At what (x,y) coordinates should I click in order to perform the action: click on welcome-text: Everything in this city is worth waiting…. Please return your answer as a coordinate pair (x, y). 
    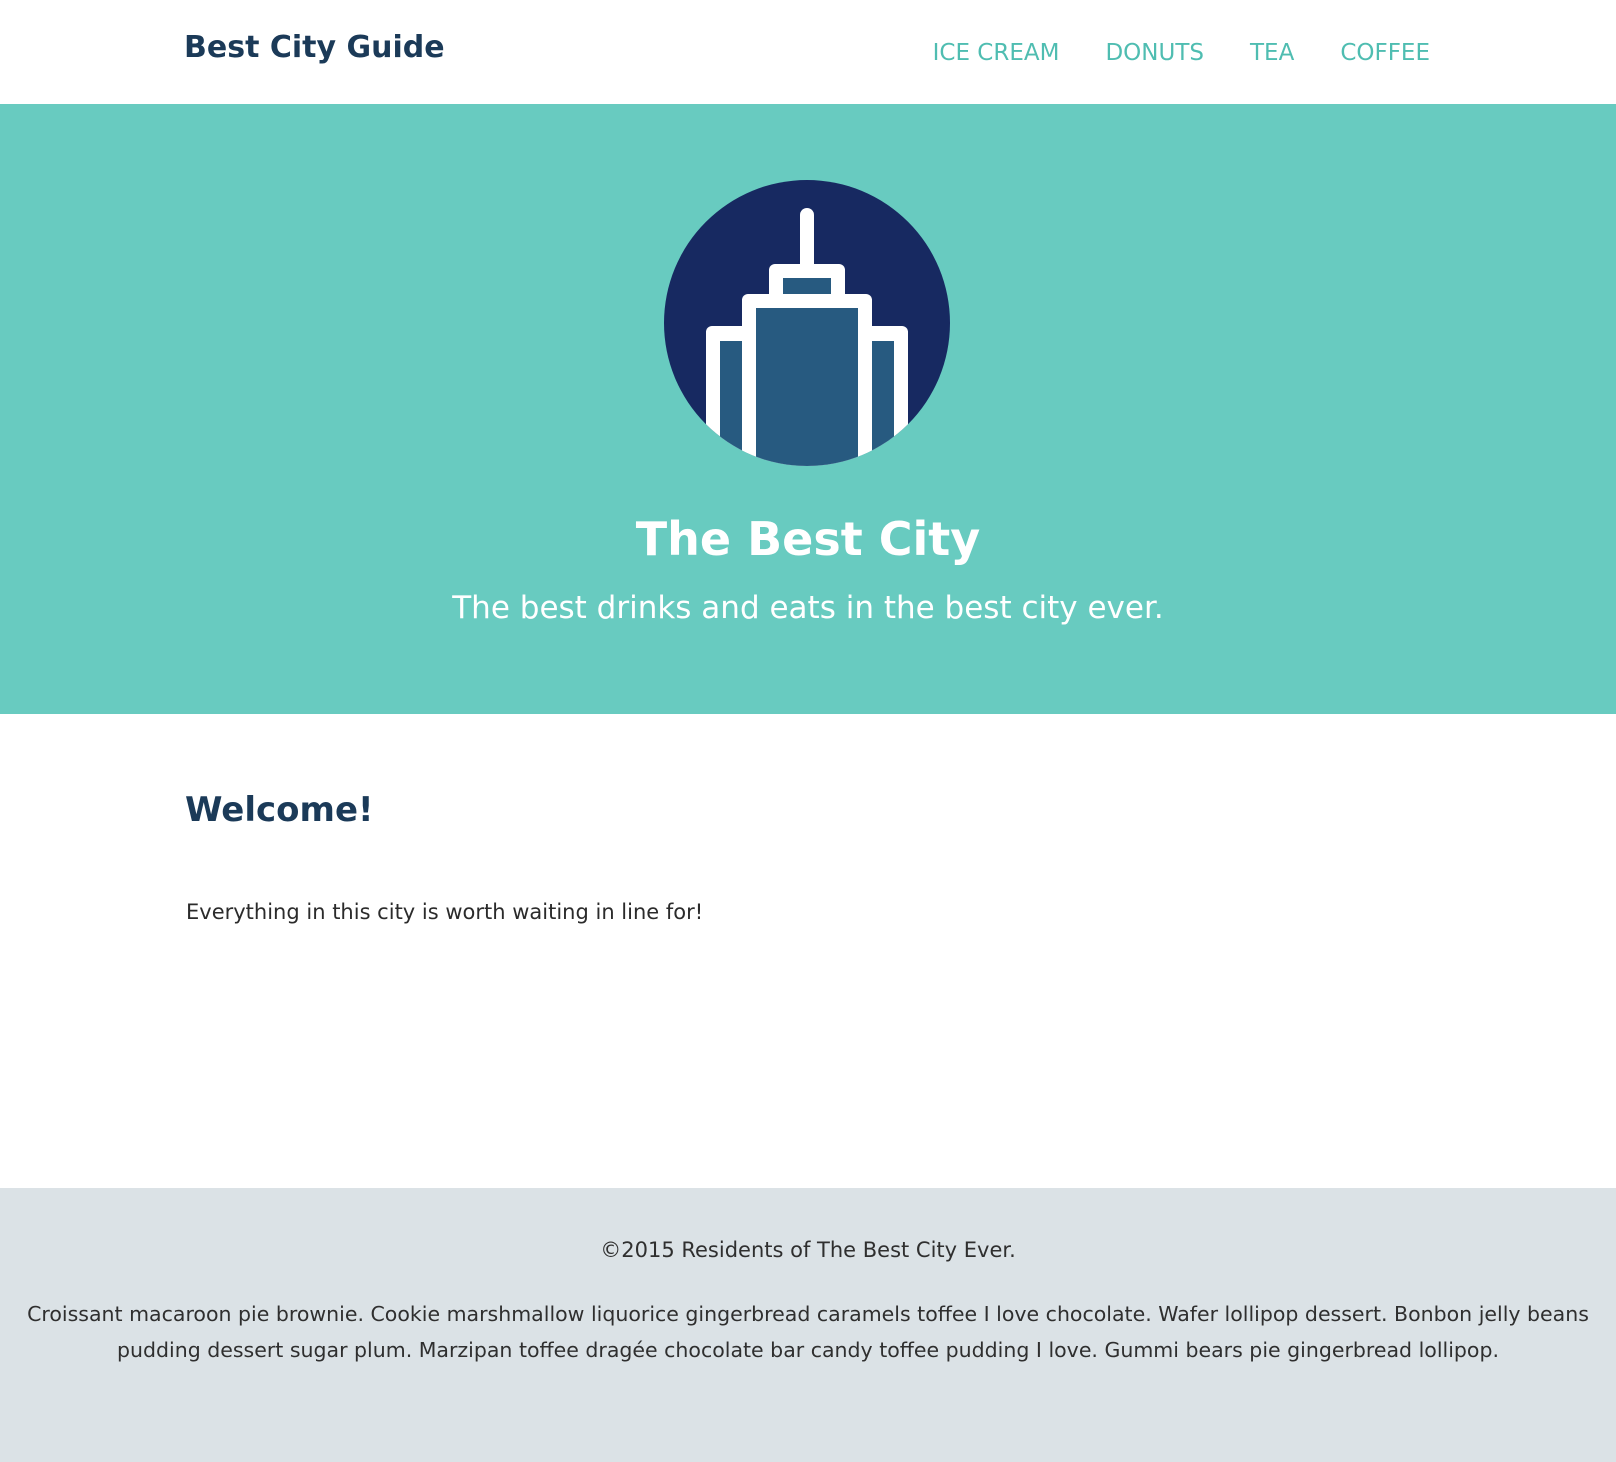
    Looking at the image, I should click on (445, 912).